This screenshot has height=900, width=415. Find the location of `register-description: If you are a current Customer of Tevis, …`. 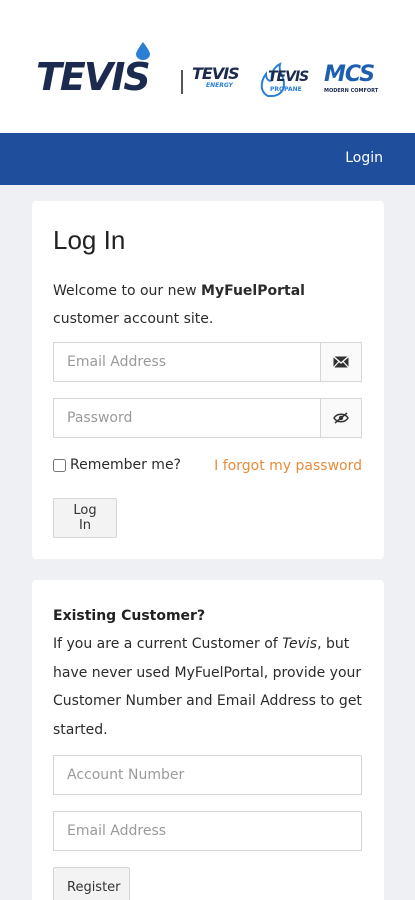

register-description: If you are a current Customer of Tevis, … is located at coordinates (213, 687).